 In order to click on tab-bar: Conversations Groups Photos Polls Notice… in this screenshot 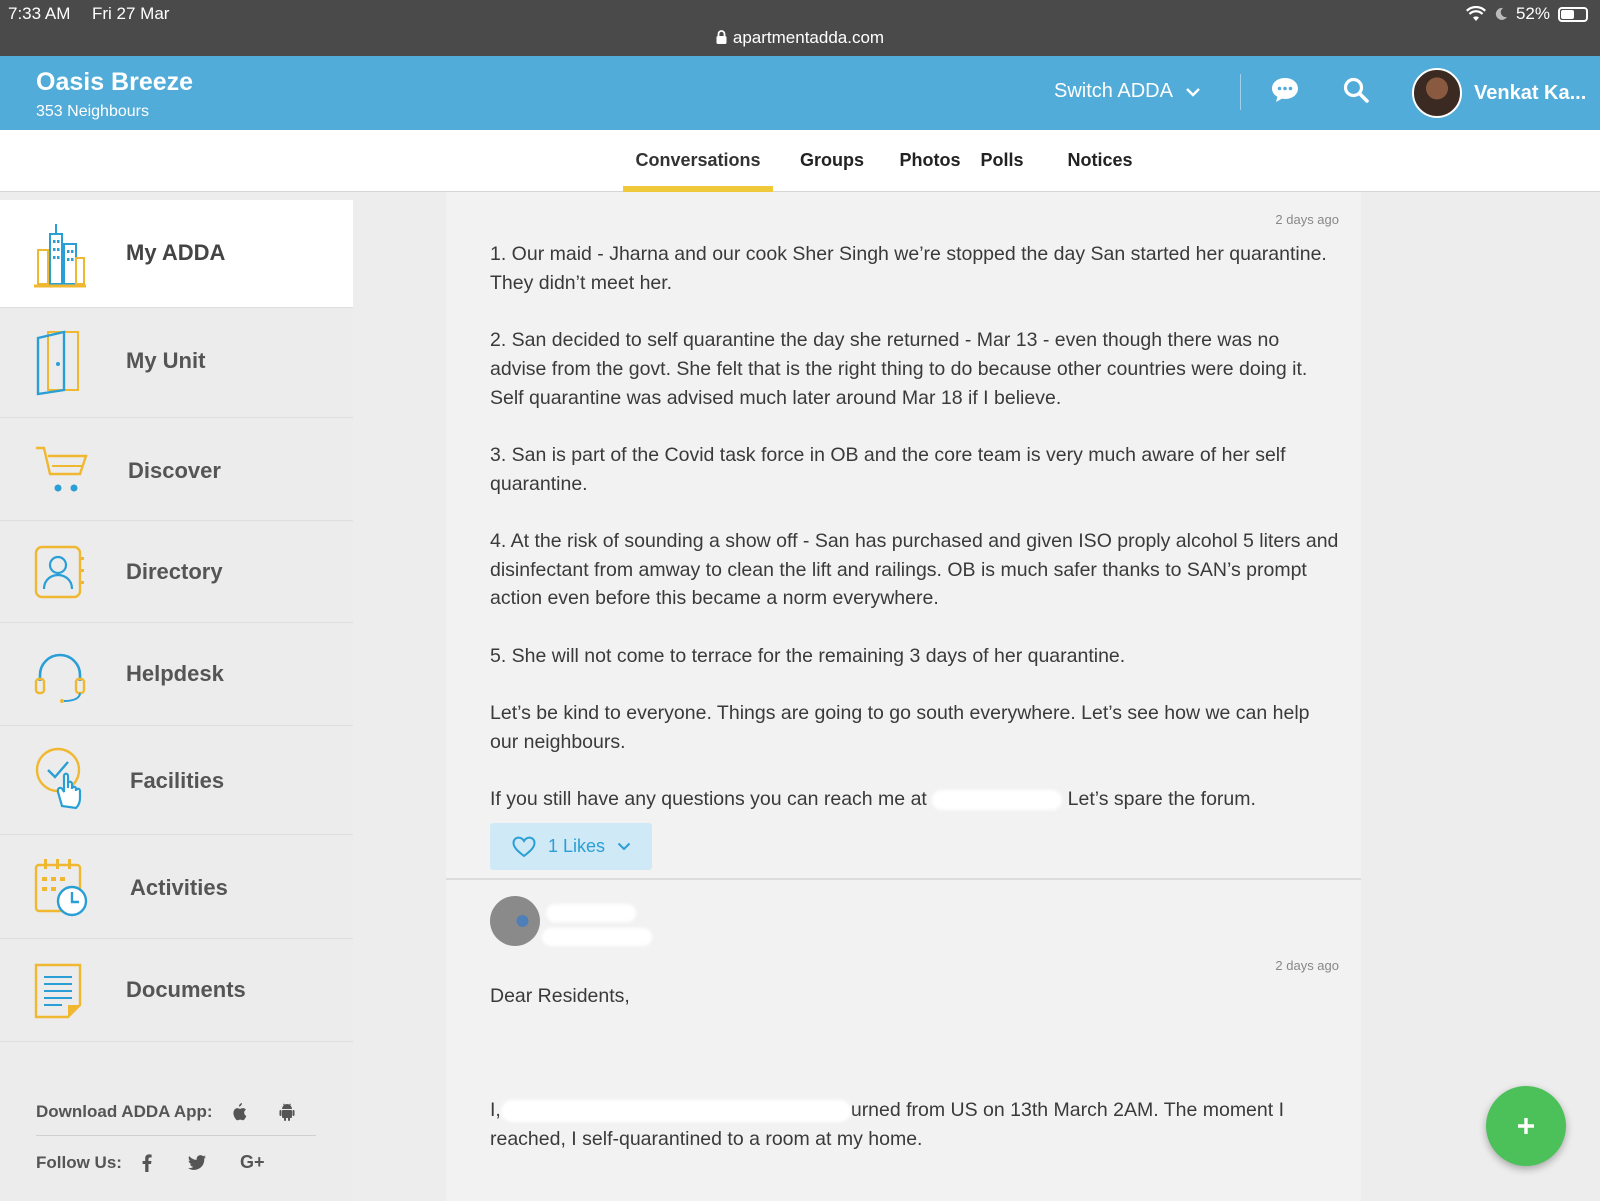, I will do `click(800, 161)`.